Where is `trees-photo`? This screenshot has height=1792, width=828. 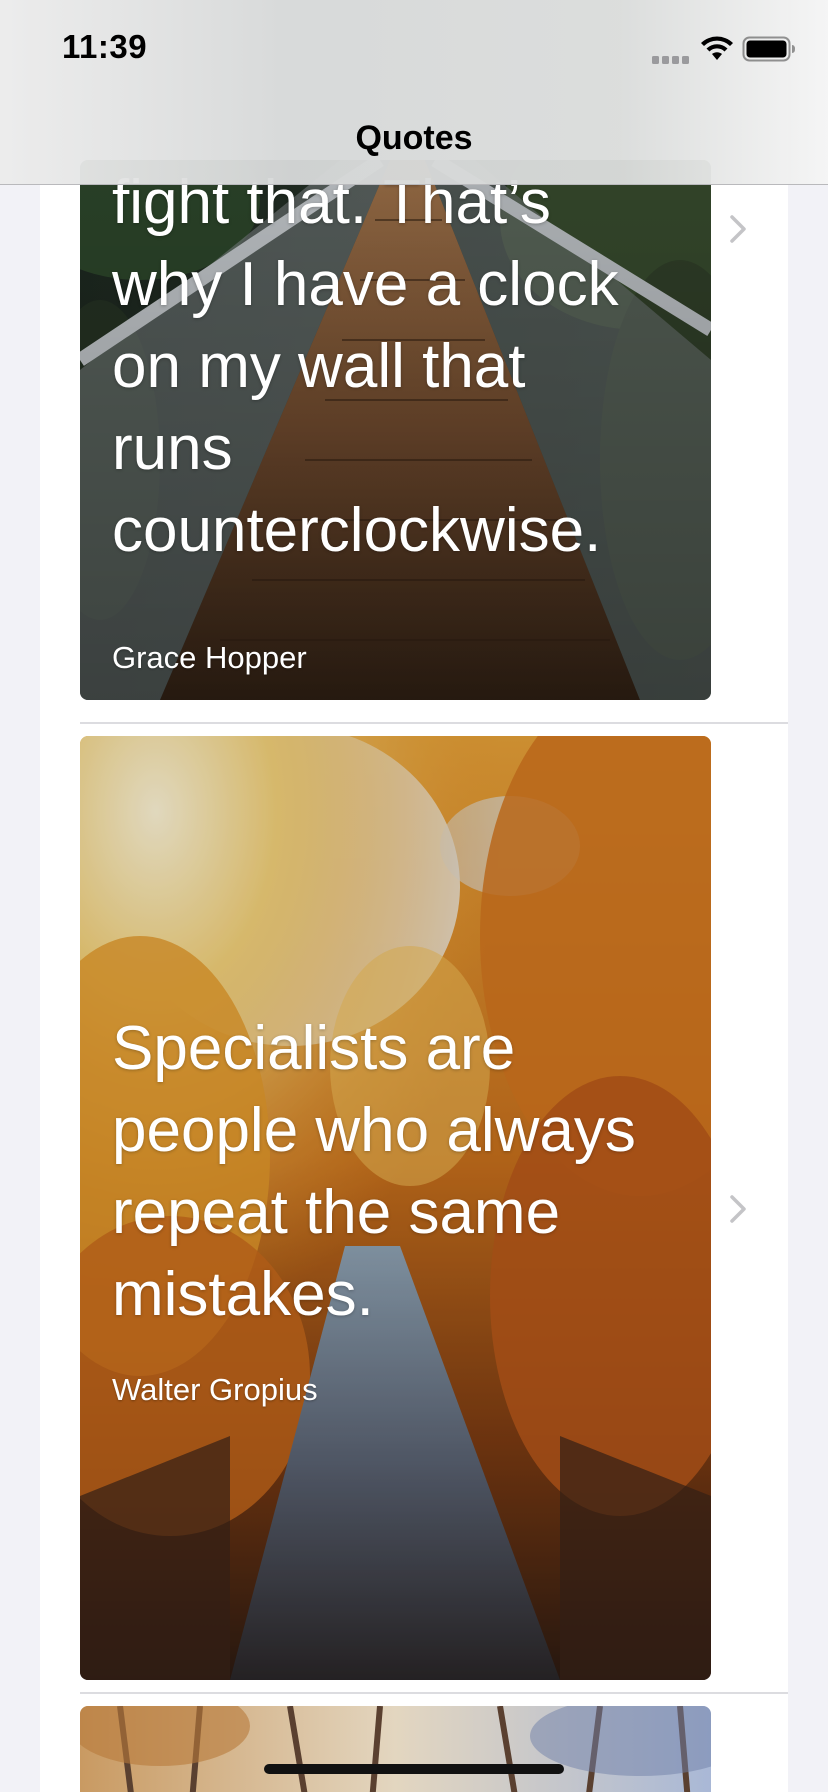 trees-photo is located at coordinates (395, 1749).